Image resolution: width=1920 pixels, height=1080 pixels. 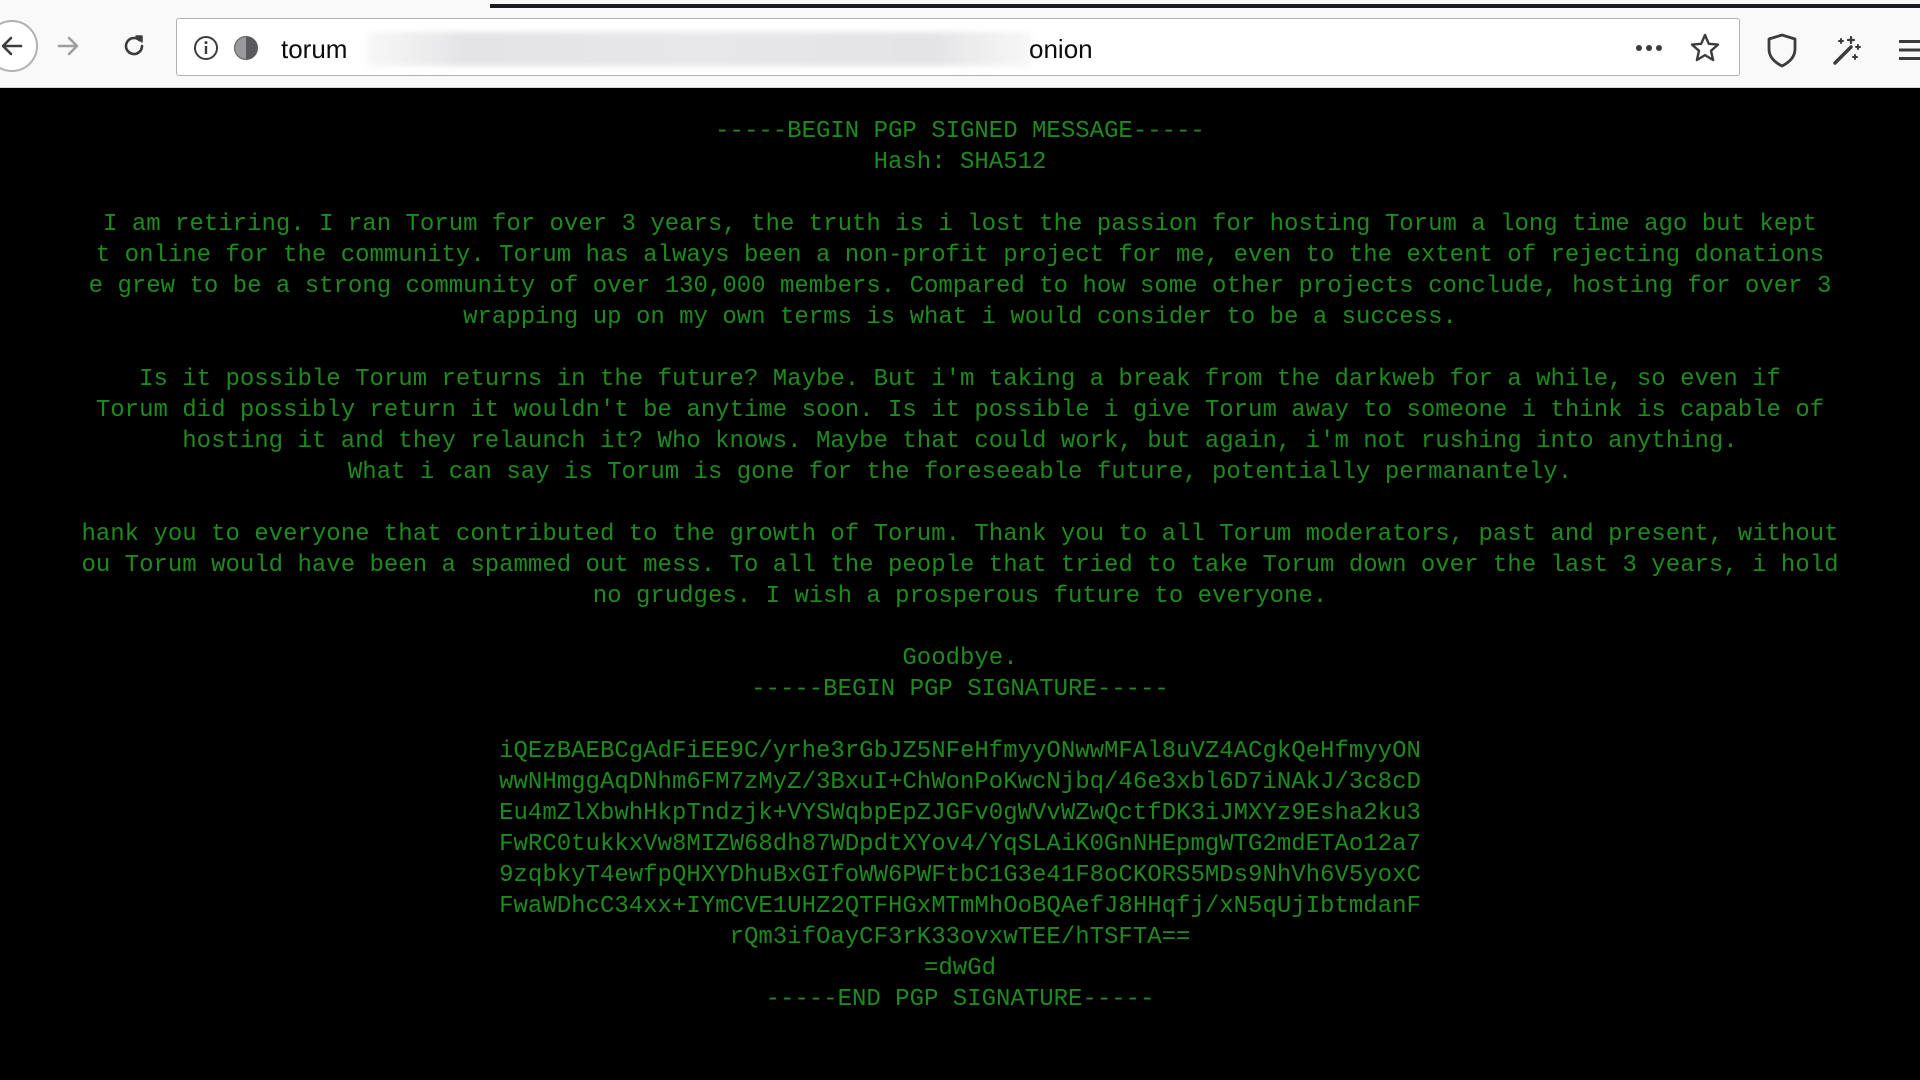 What do you see at coordinates (959, 968) in the screenshot?
I see `signature-checksum: =dwGd` at bounding box center [959, 968].